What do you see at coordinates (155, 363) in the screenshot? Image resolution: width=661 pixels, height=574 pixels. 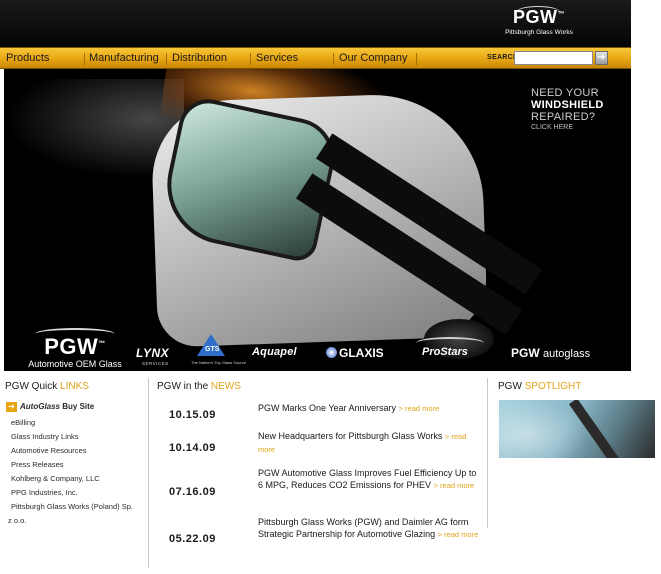 I see `lynx-logo-subtitle: SERVICES` at bounding box center [155, 363].